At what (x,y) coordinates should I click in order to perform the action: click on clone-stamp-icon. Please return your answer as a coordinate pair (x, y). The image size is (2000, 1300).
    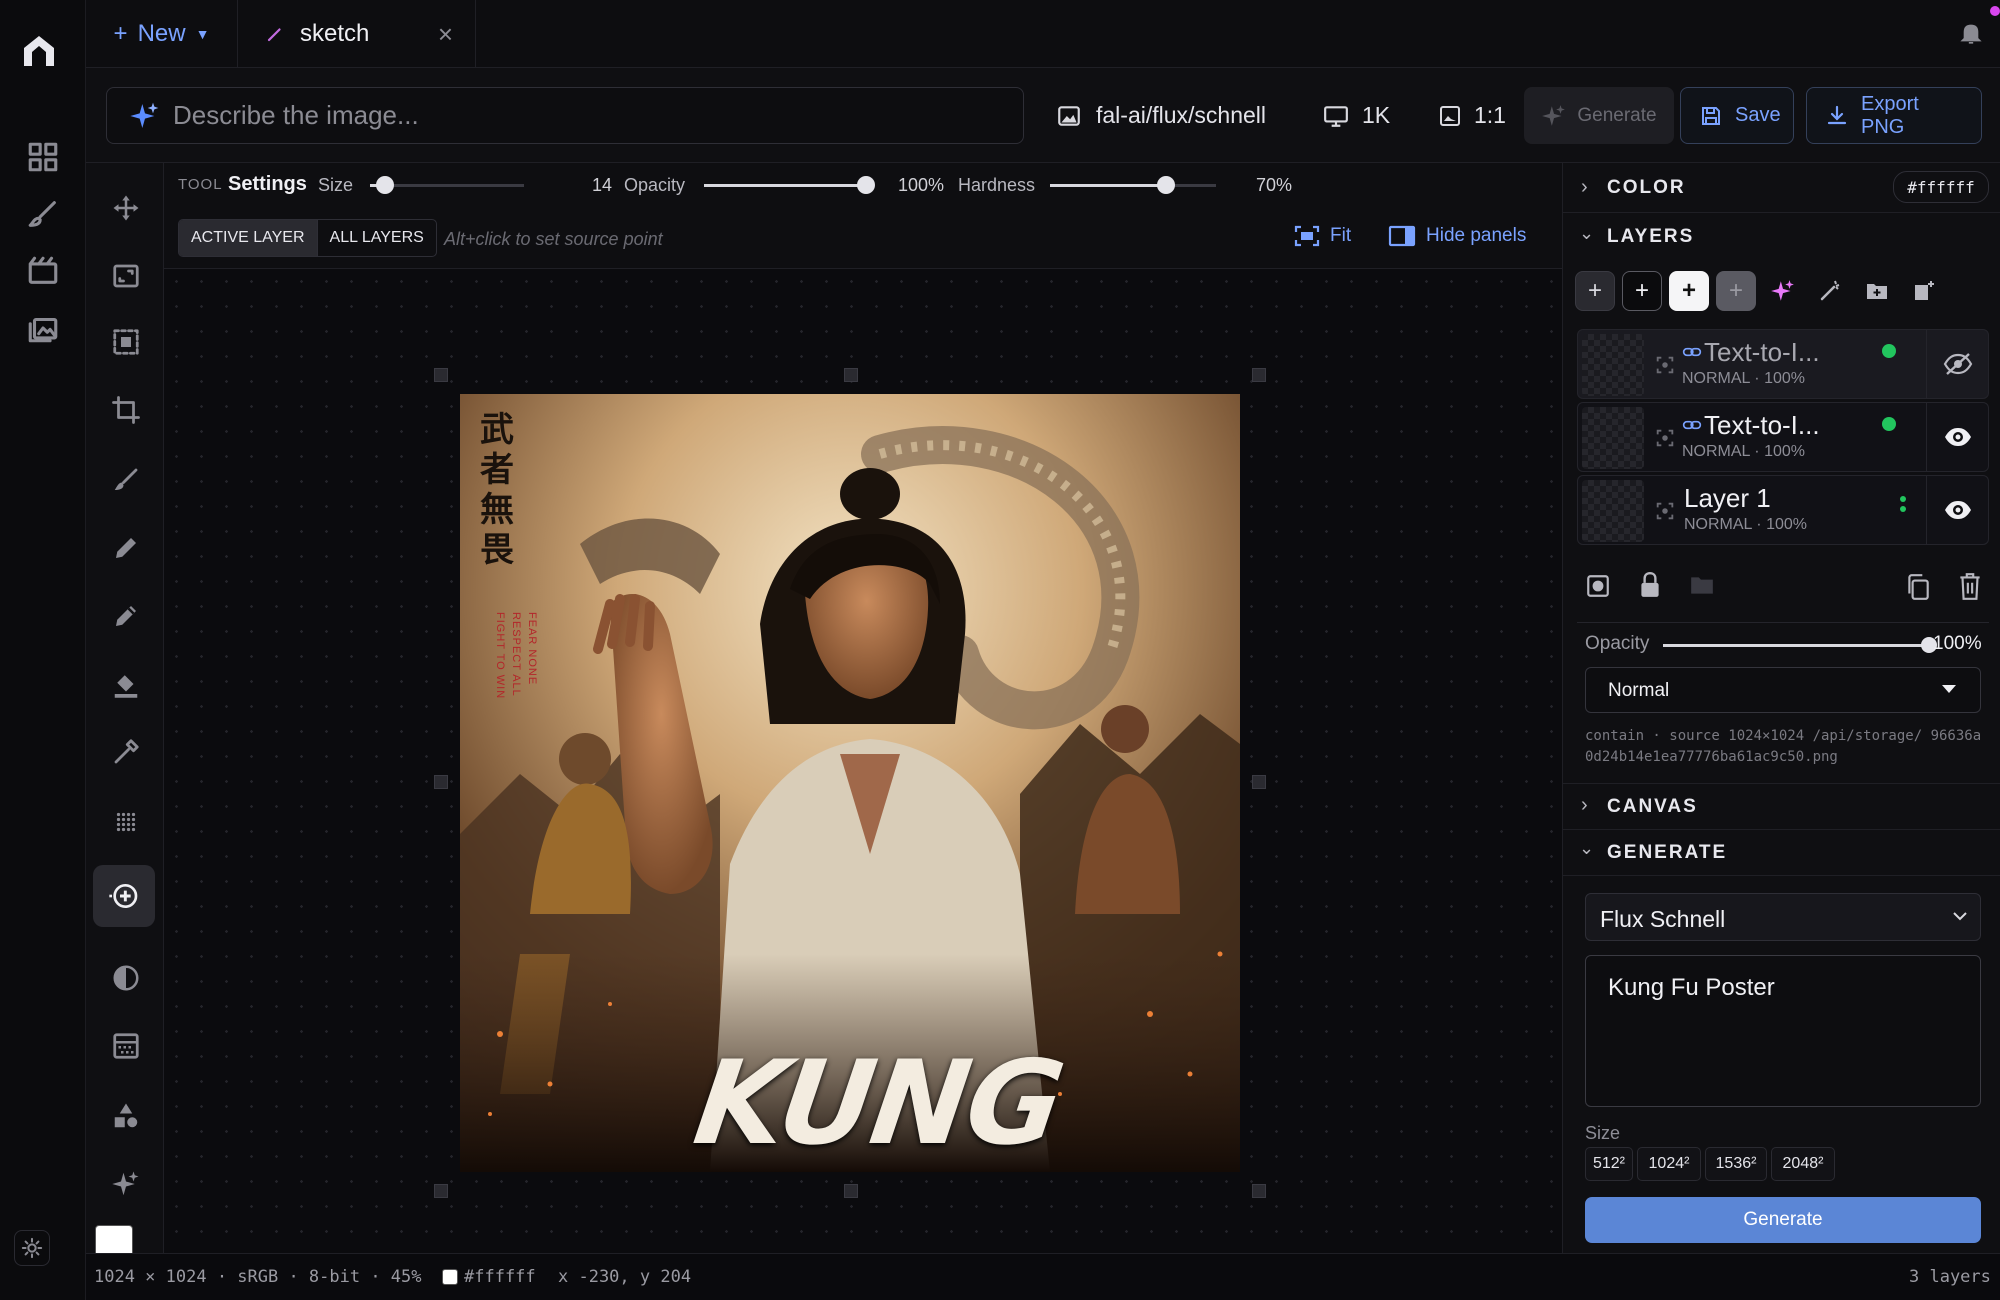
    Looking at the image, I should click on (124, 896).